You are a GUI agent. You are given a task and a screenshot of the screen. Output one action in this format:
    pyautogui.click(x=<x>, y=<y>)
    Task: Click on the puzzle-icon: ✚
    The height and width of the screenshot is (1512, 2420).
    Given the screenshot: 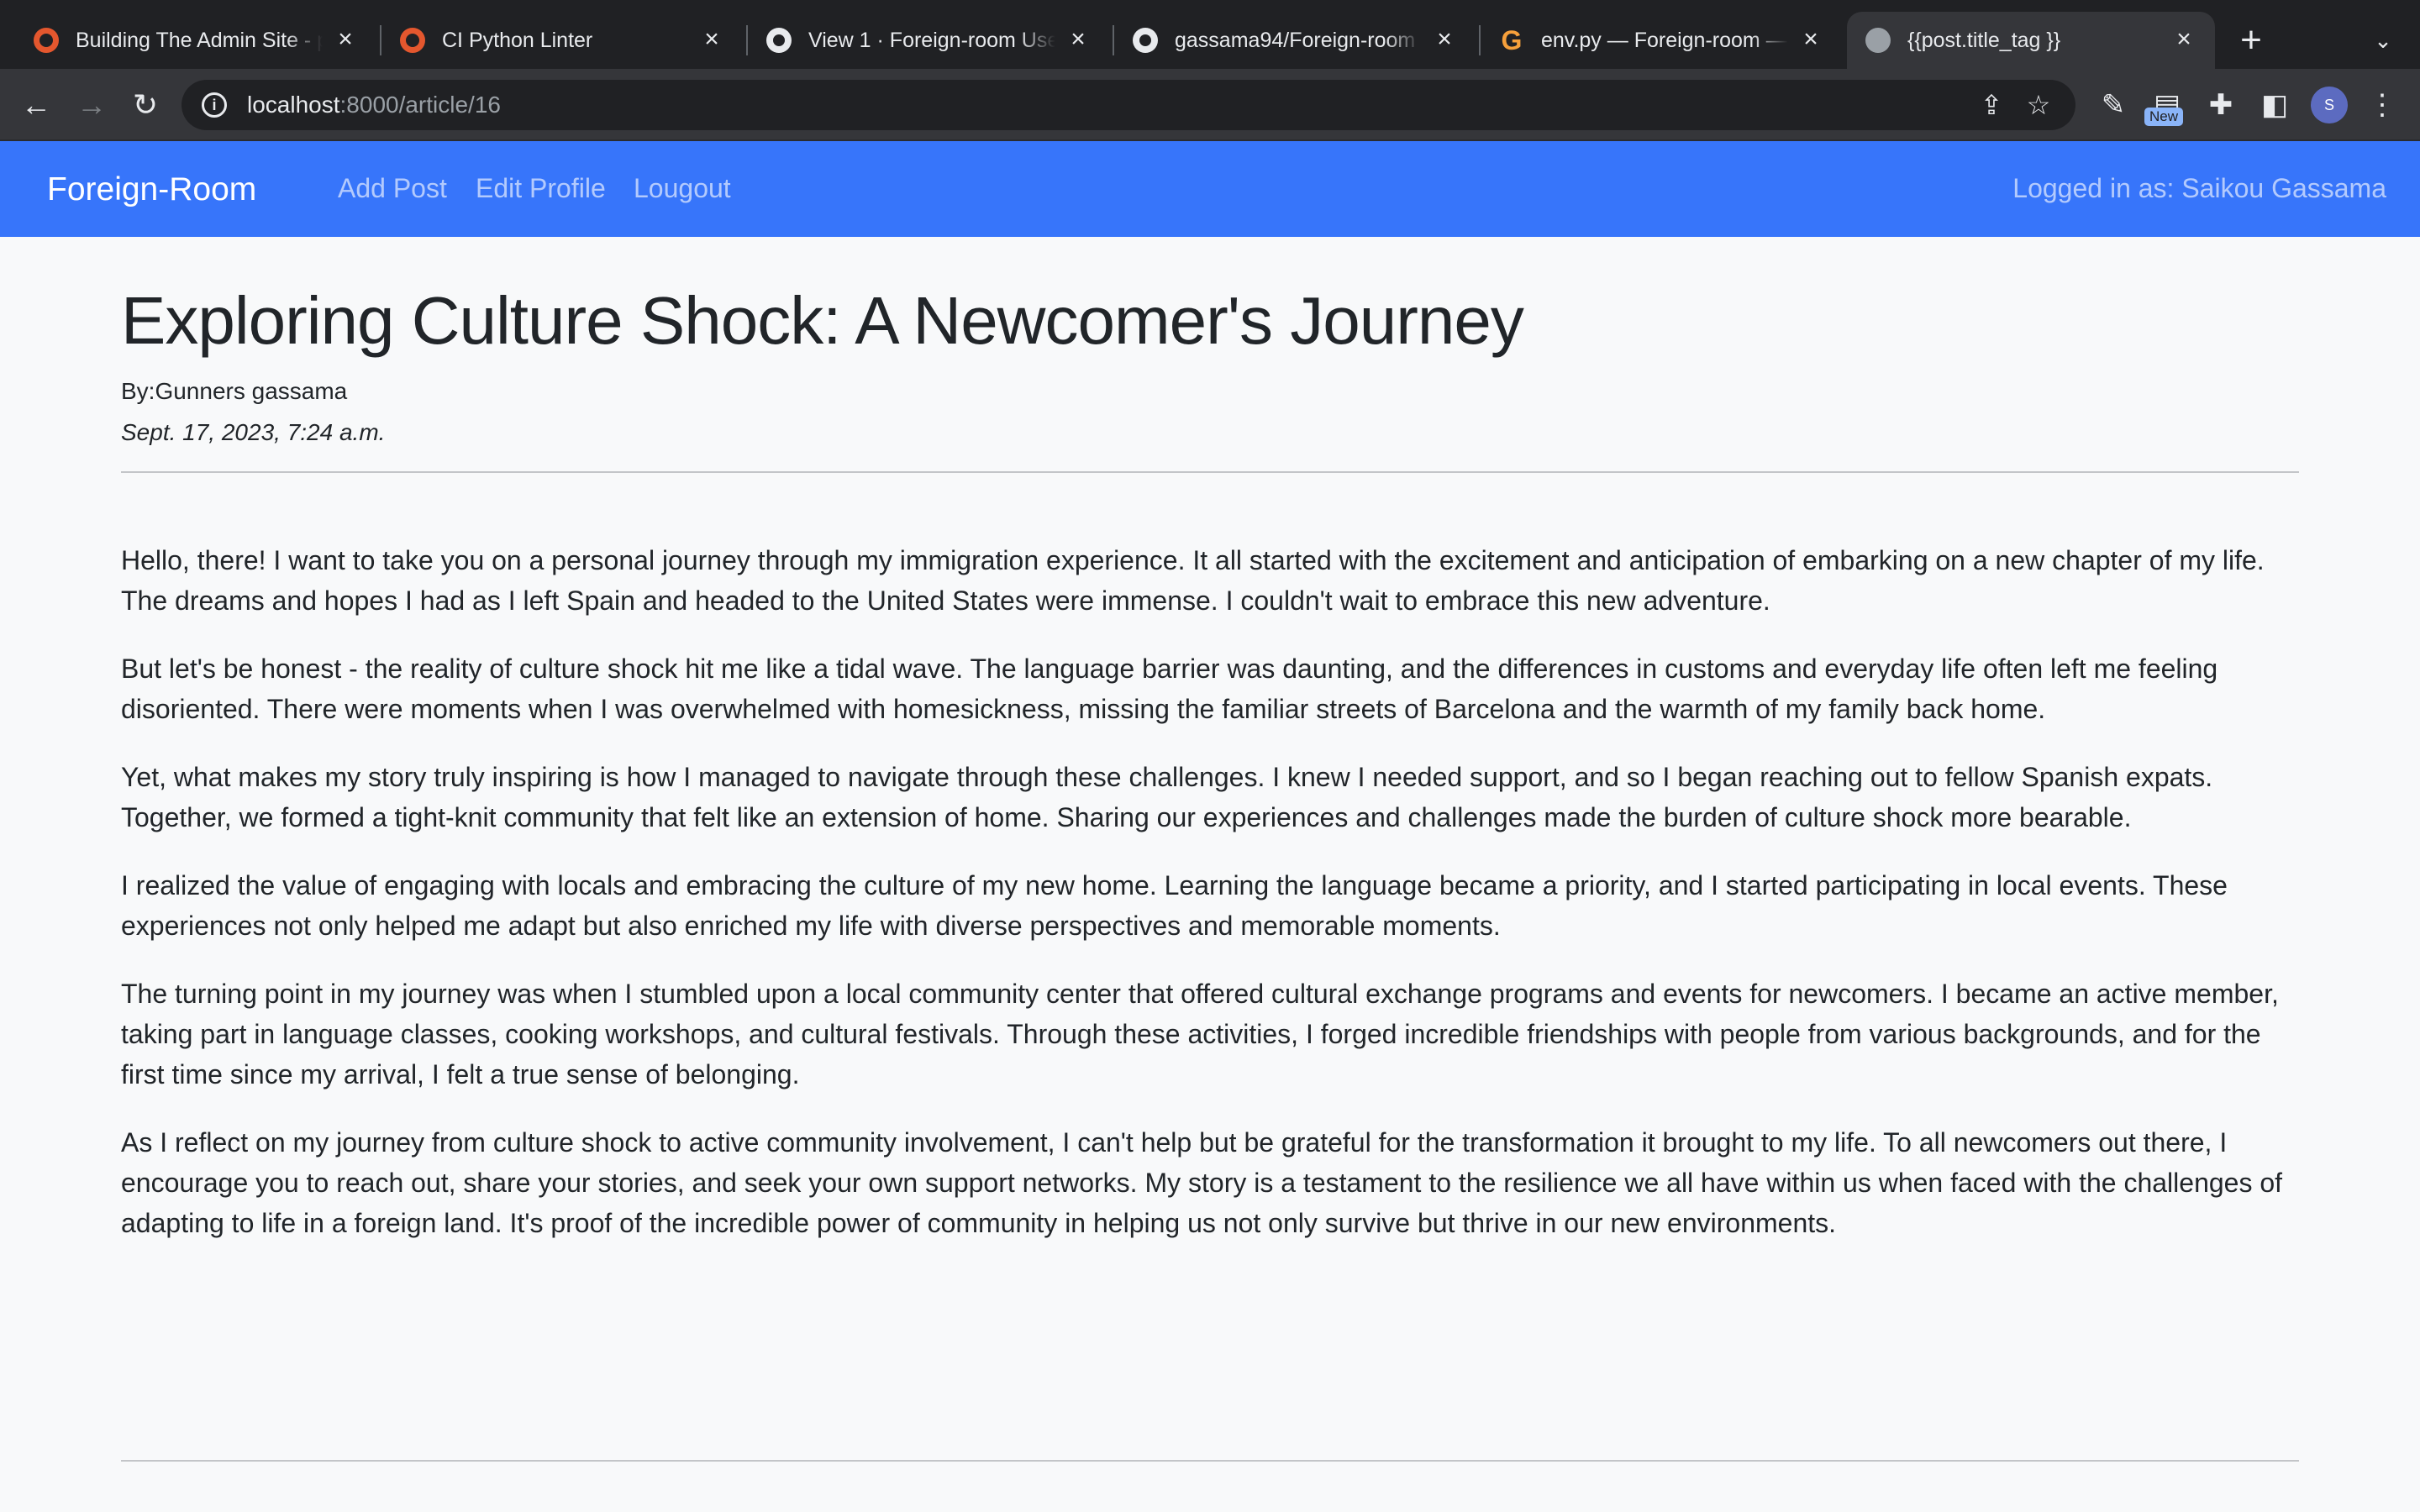 What is the action you would take?
    pyautogui.click(x=2221, y=105)
    